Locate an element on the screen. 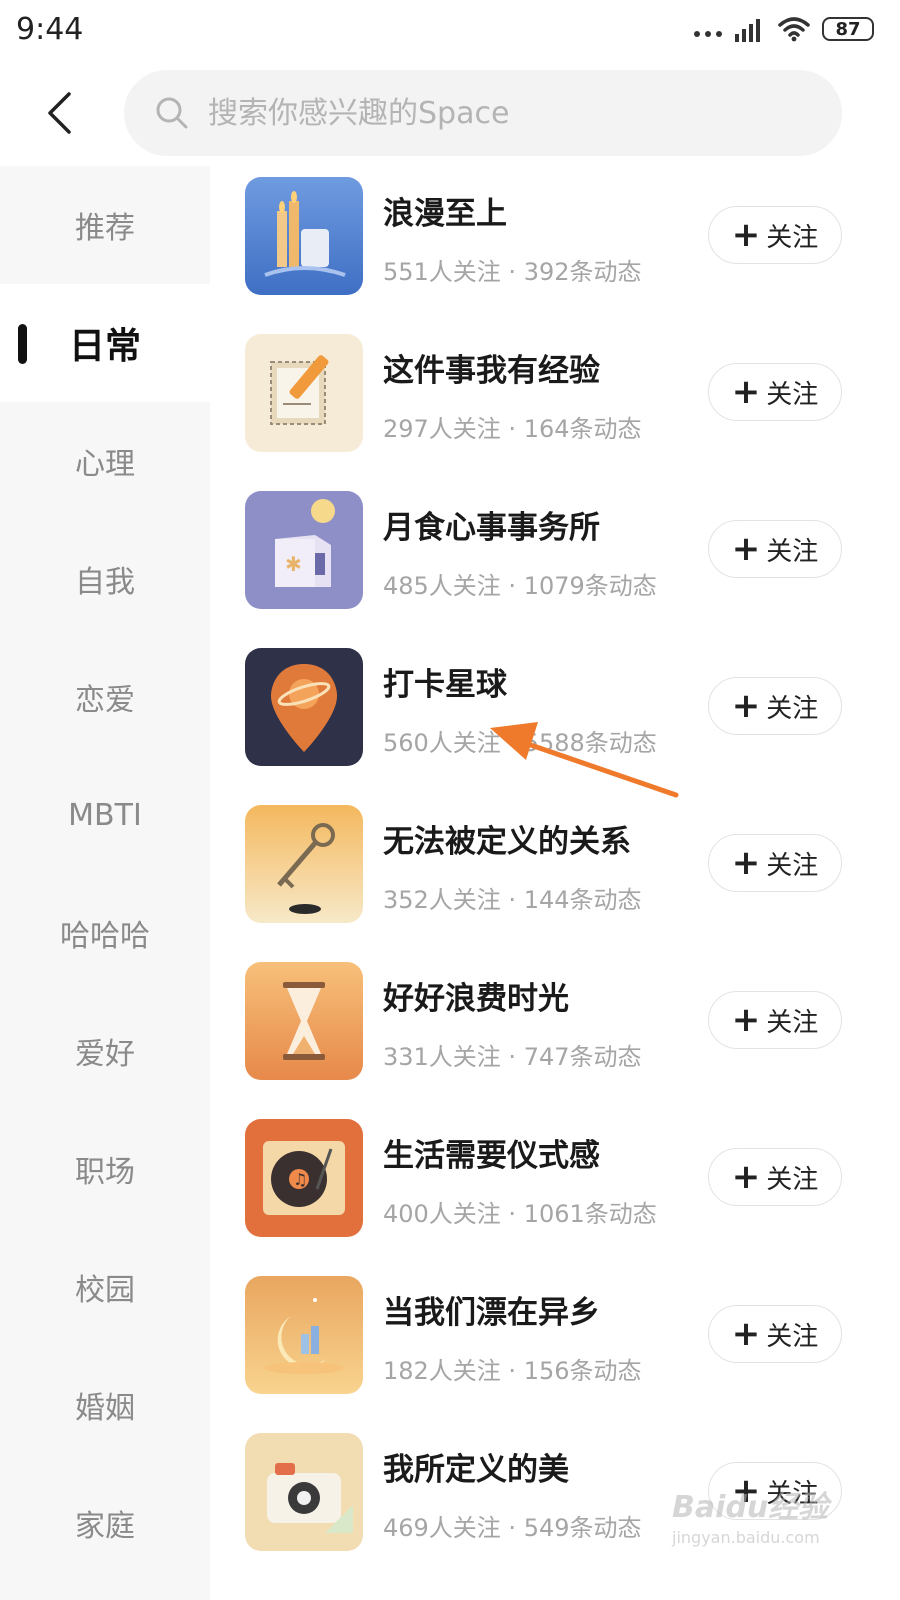 This screenshot has height=1600, width=900. space-title: 我所定义的美 is located at coordinates (476, 1470).